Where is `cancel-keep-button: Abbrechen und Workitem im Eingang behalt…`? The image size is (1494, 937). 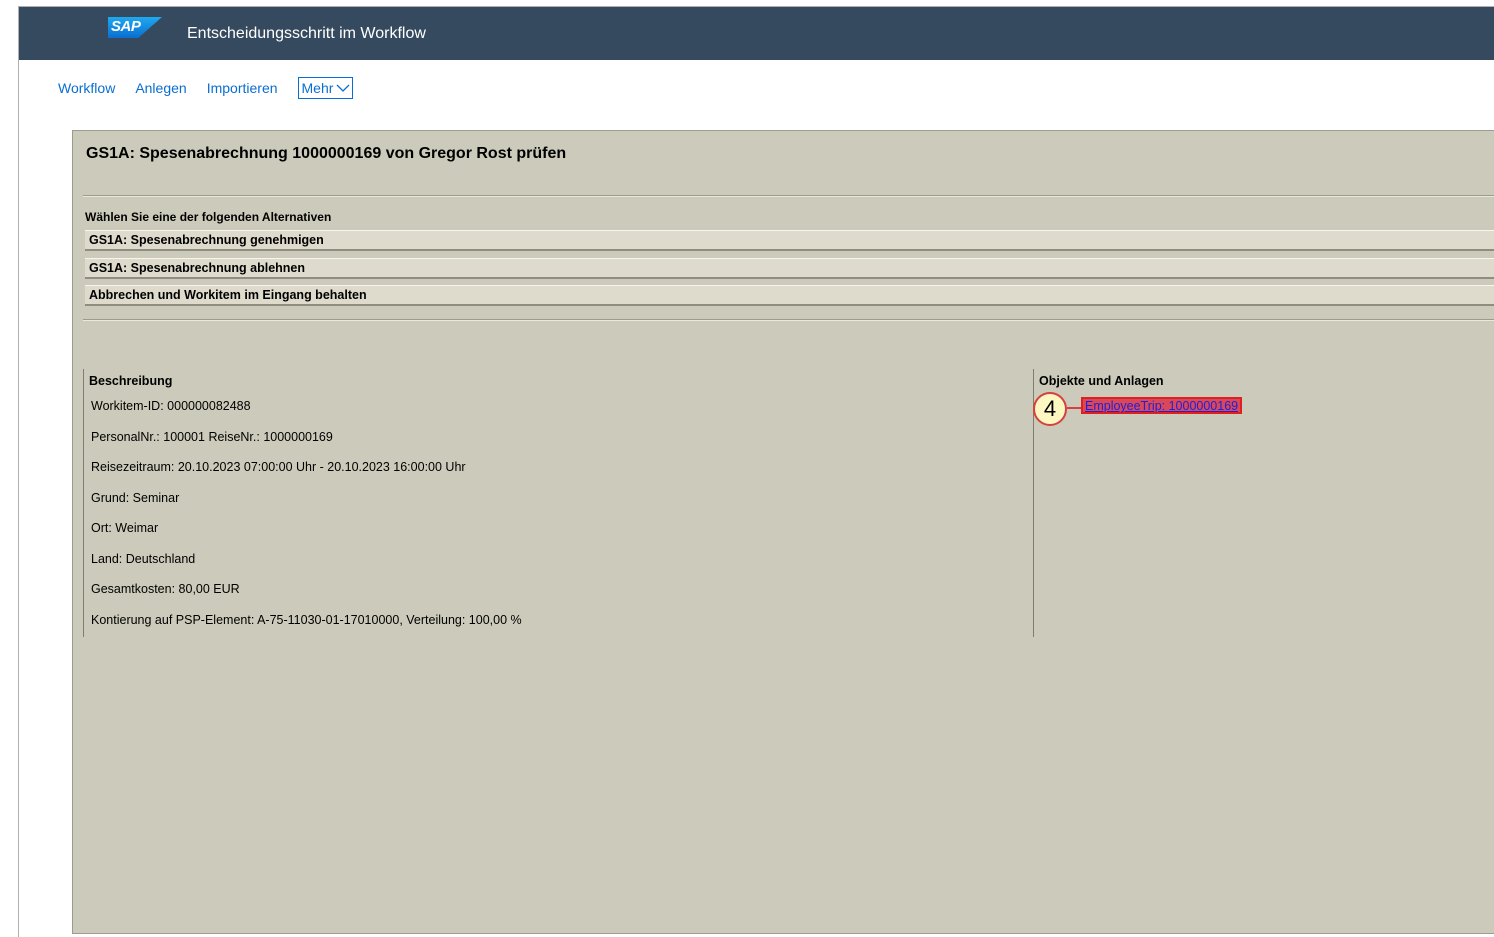 cancel-keep-button: Abbrechen und Workitem im Eingang behalt… is located at coordinates (789, 295).